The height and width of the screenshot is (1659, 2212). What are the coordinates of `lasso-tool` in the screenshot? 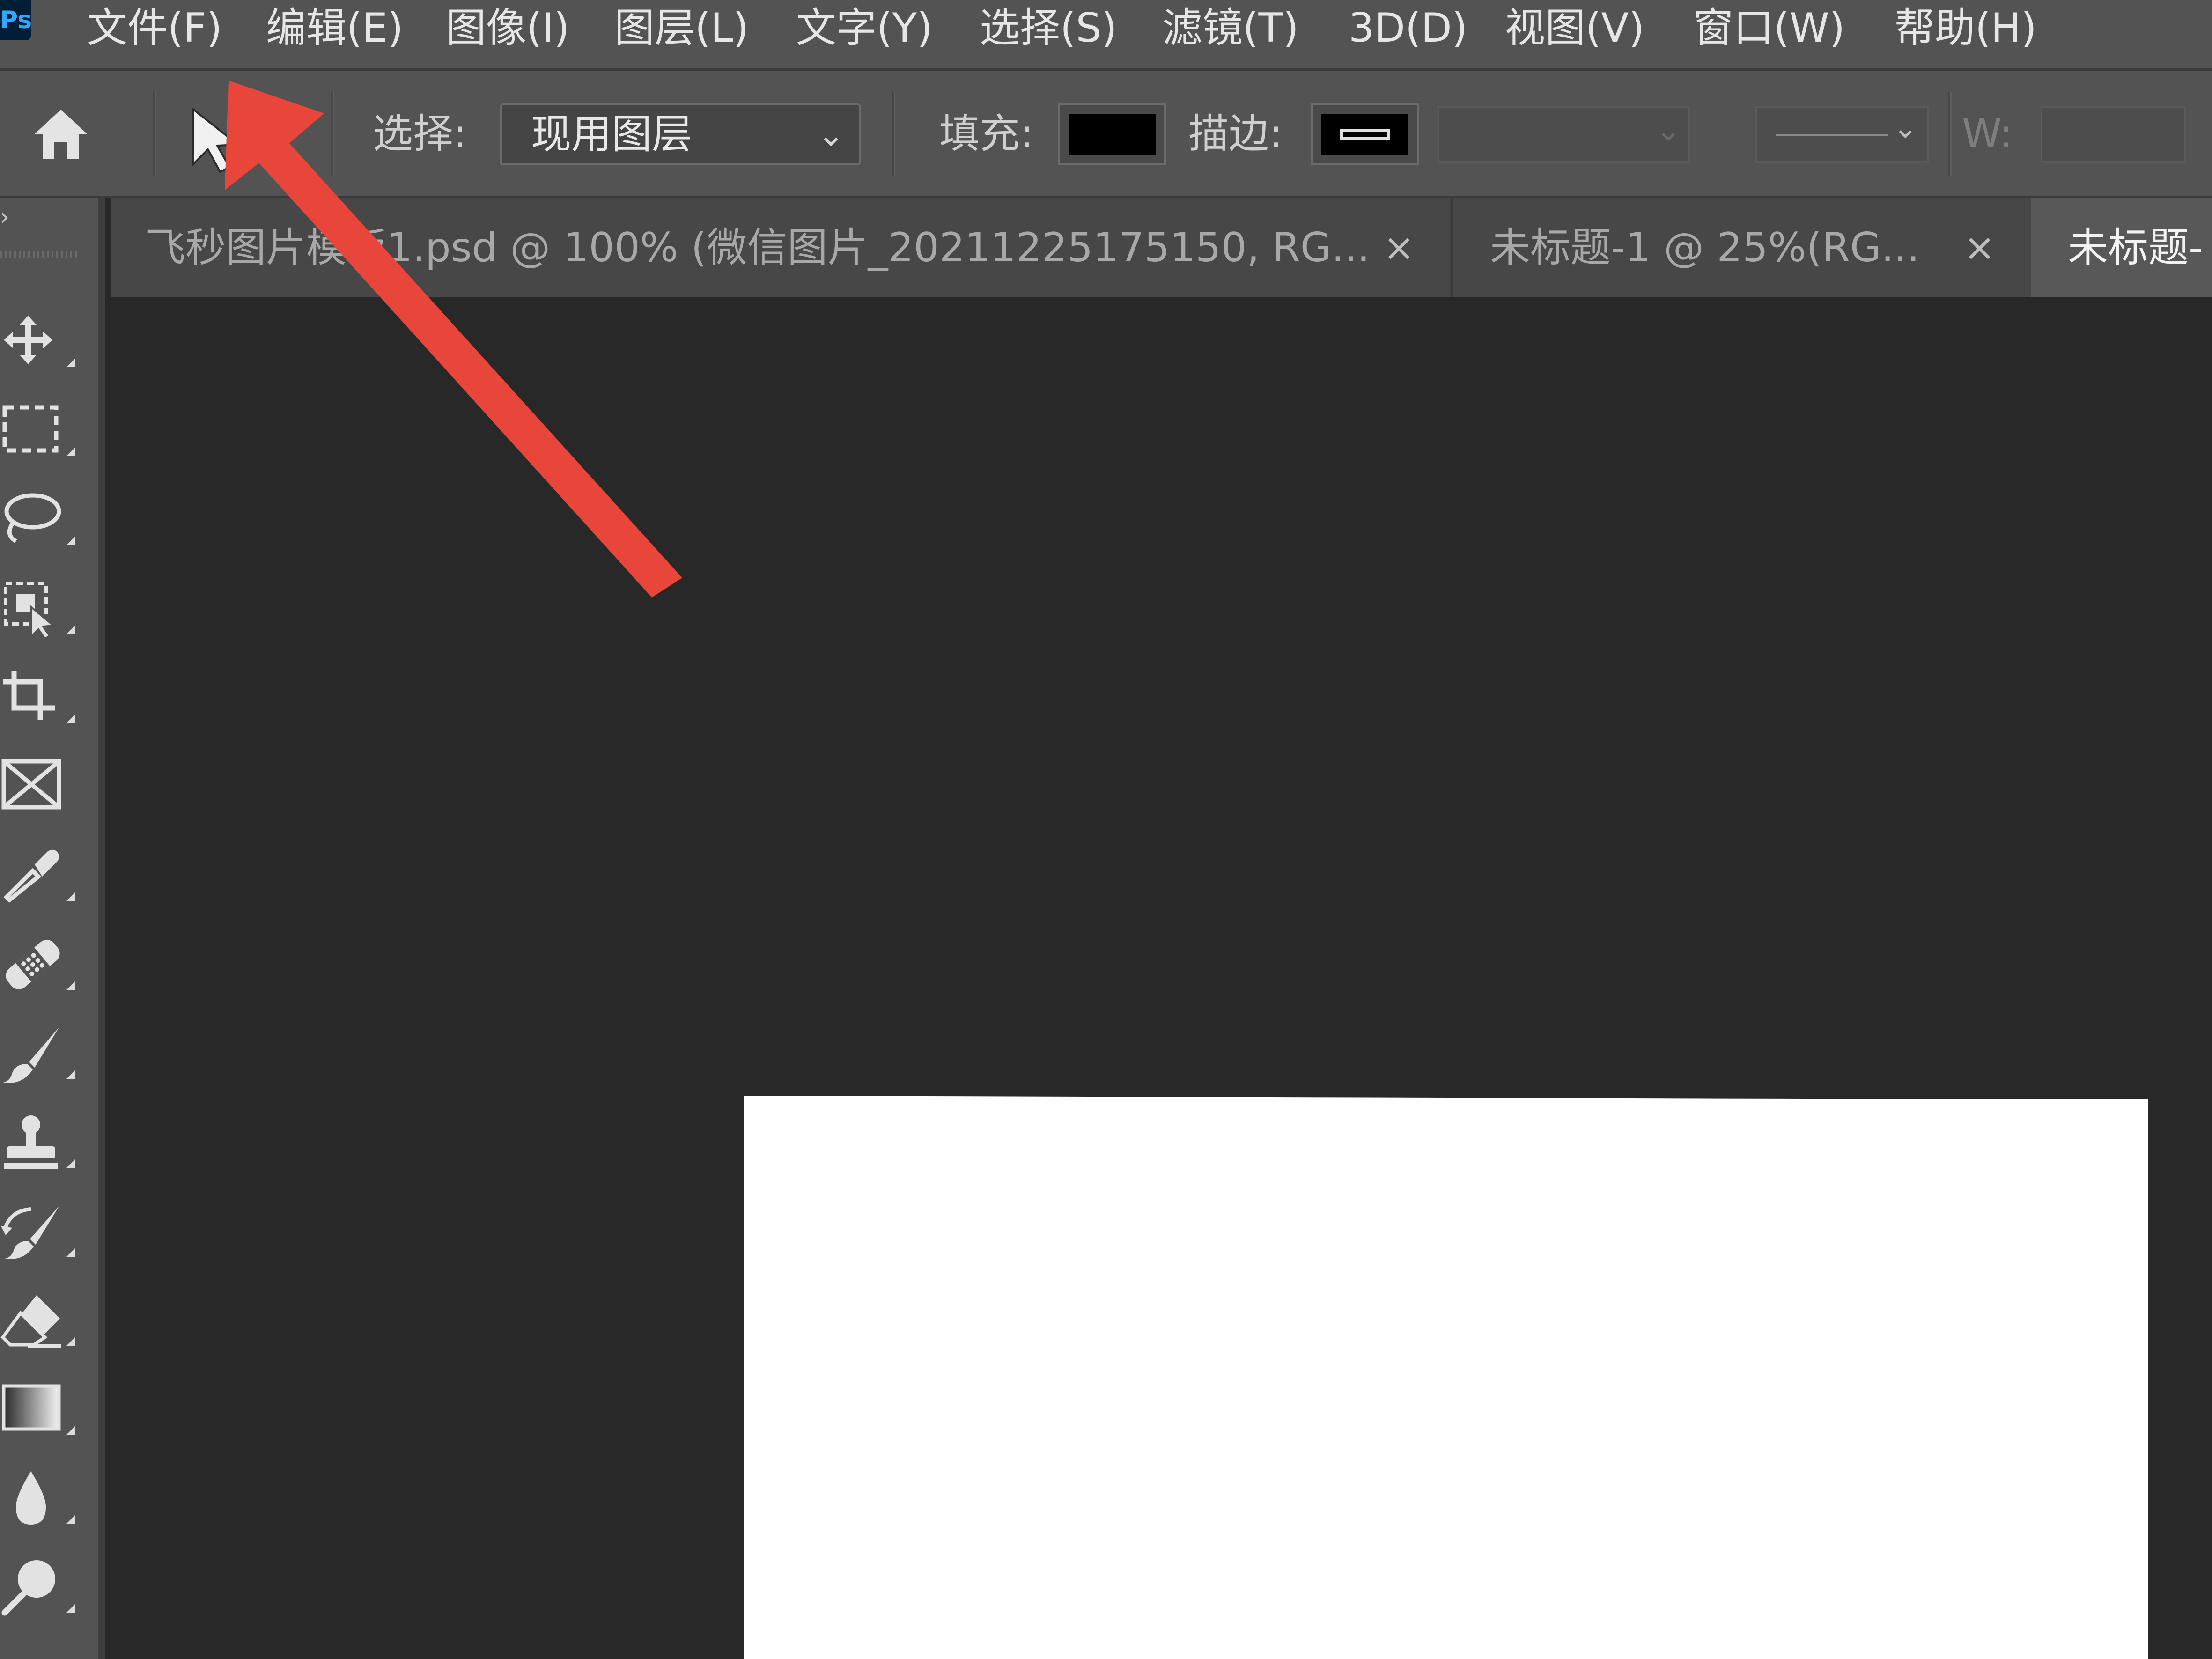 It's located at (40, 516).